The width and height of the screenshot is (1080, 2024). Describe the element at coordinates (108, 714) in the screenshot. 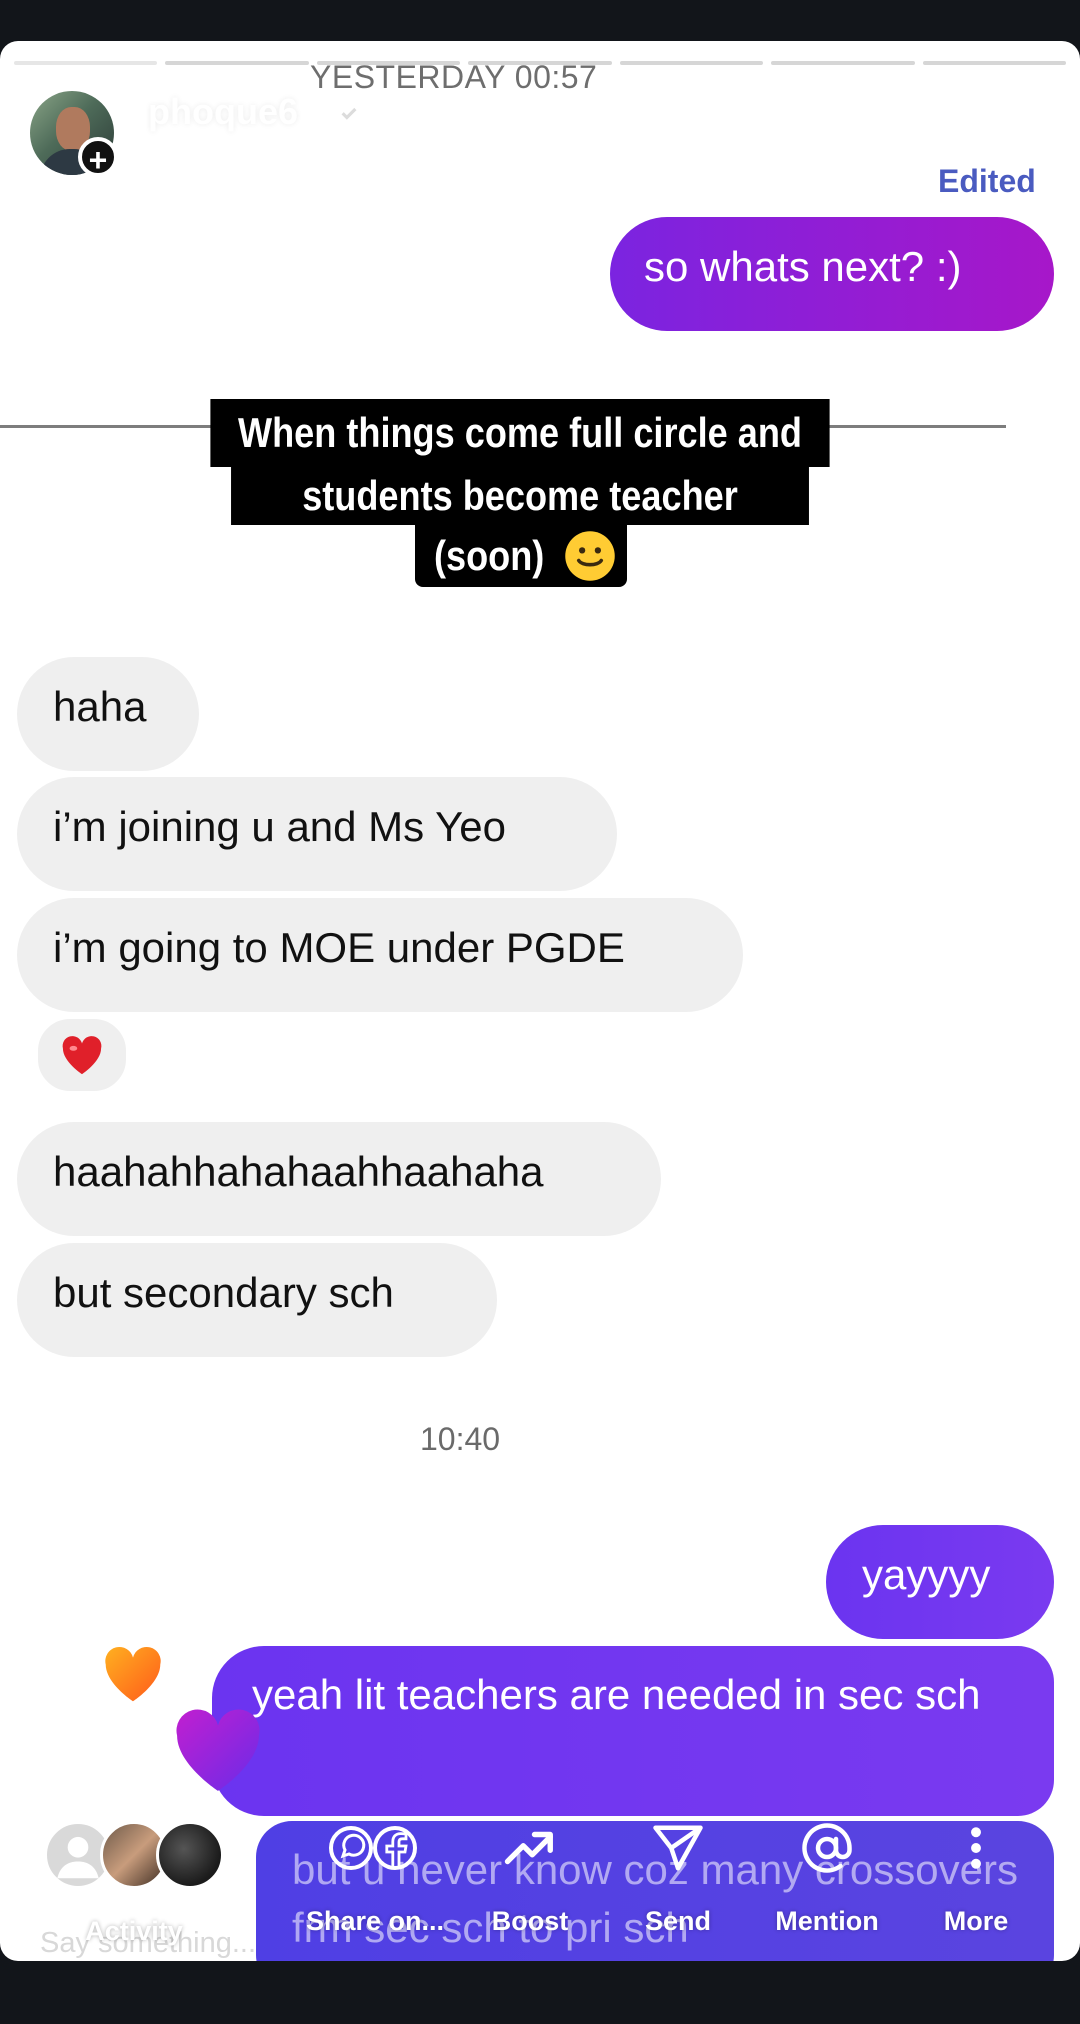

I see `incoming-message: haha` at that location.